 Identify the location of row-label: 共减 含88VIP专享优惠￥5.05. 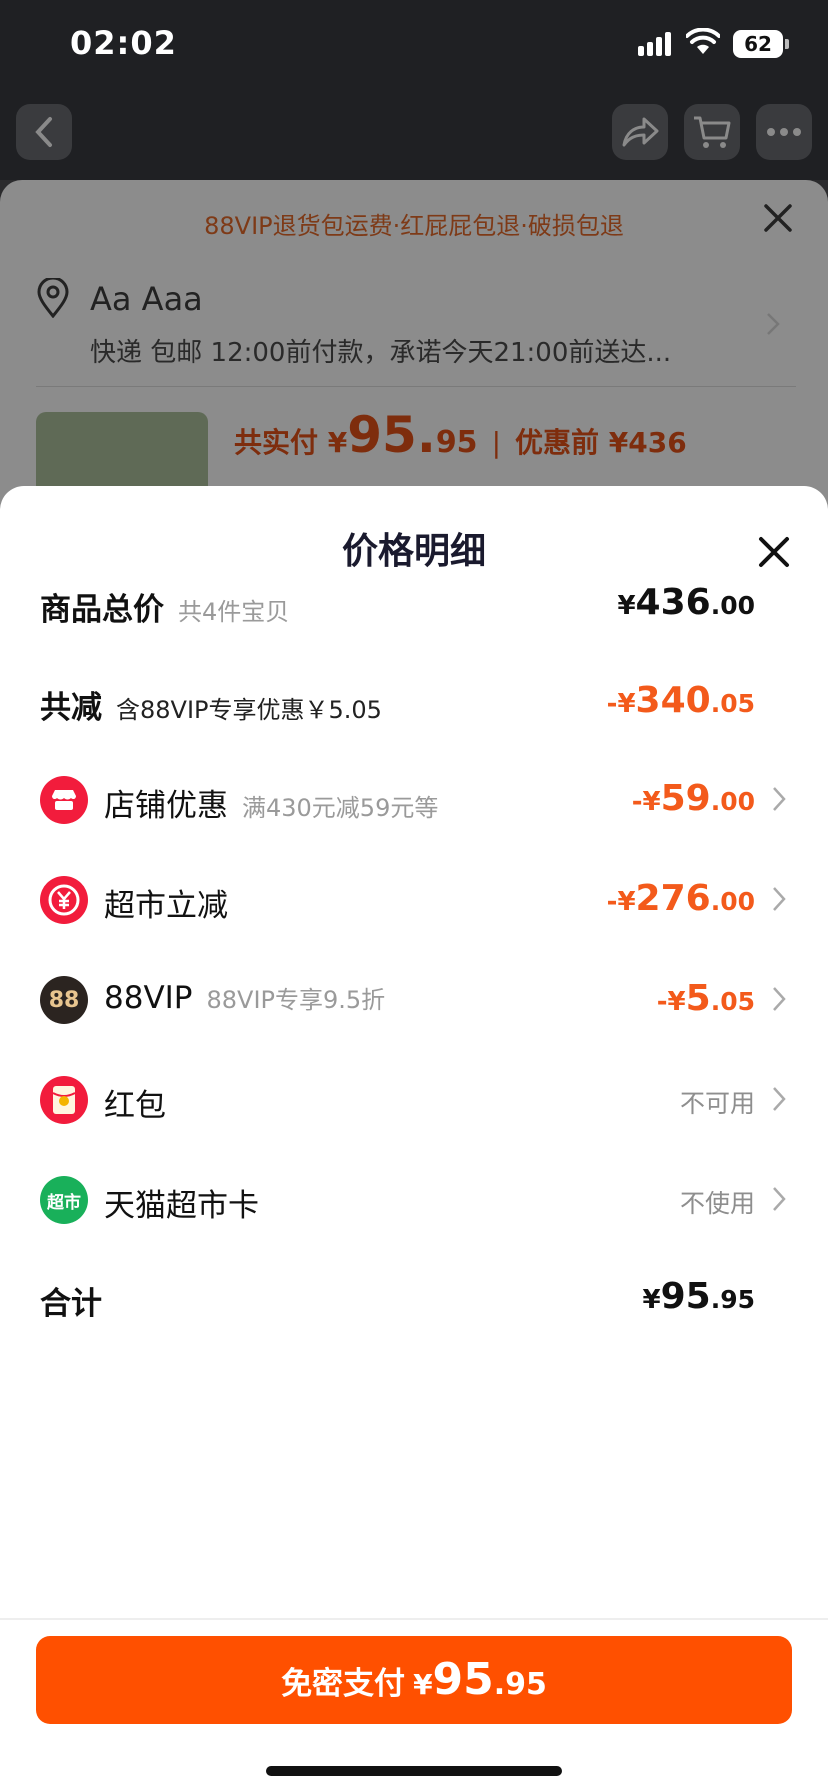
(211, 704).